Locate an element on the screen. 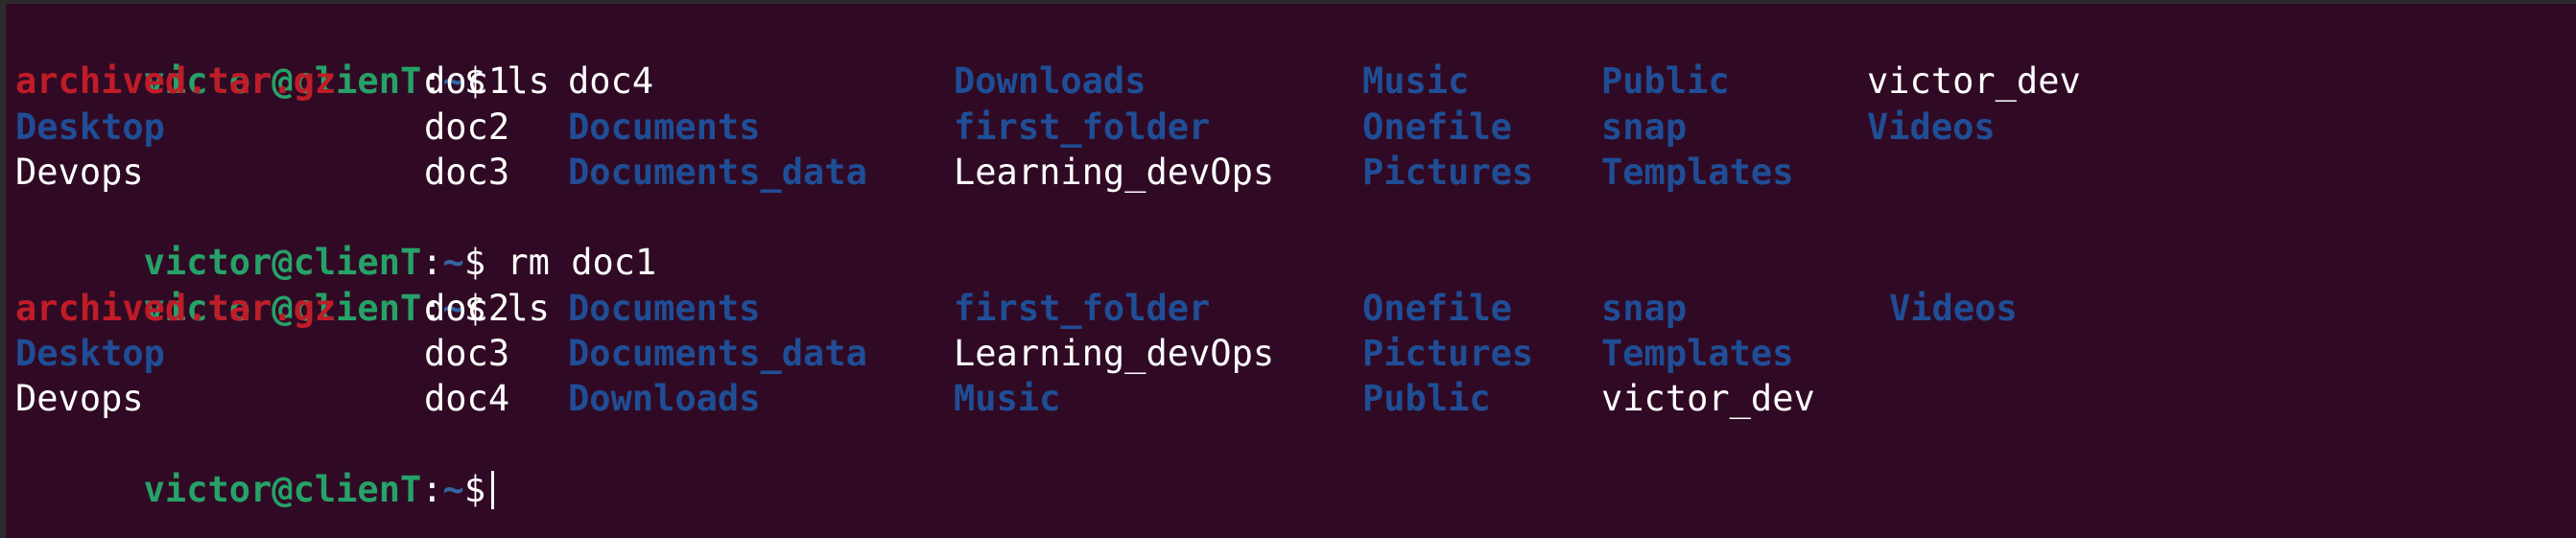 Image resolution: width=2576 pixels, height=538 pixels. text-cursor is located at coordinates (493, 489).